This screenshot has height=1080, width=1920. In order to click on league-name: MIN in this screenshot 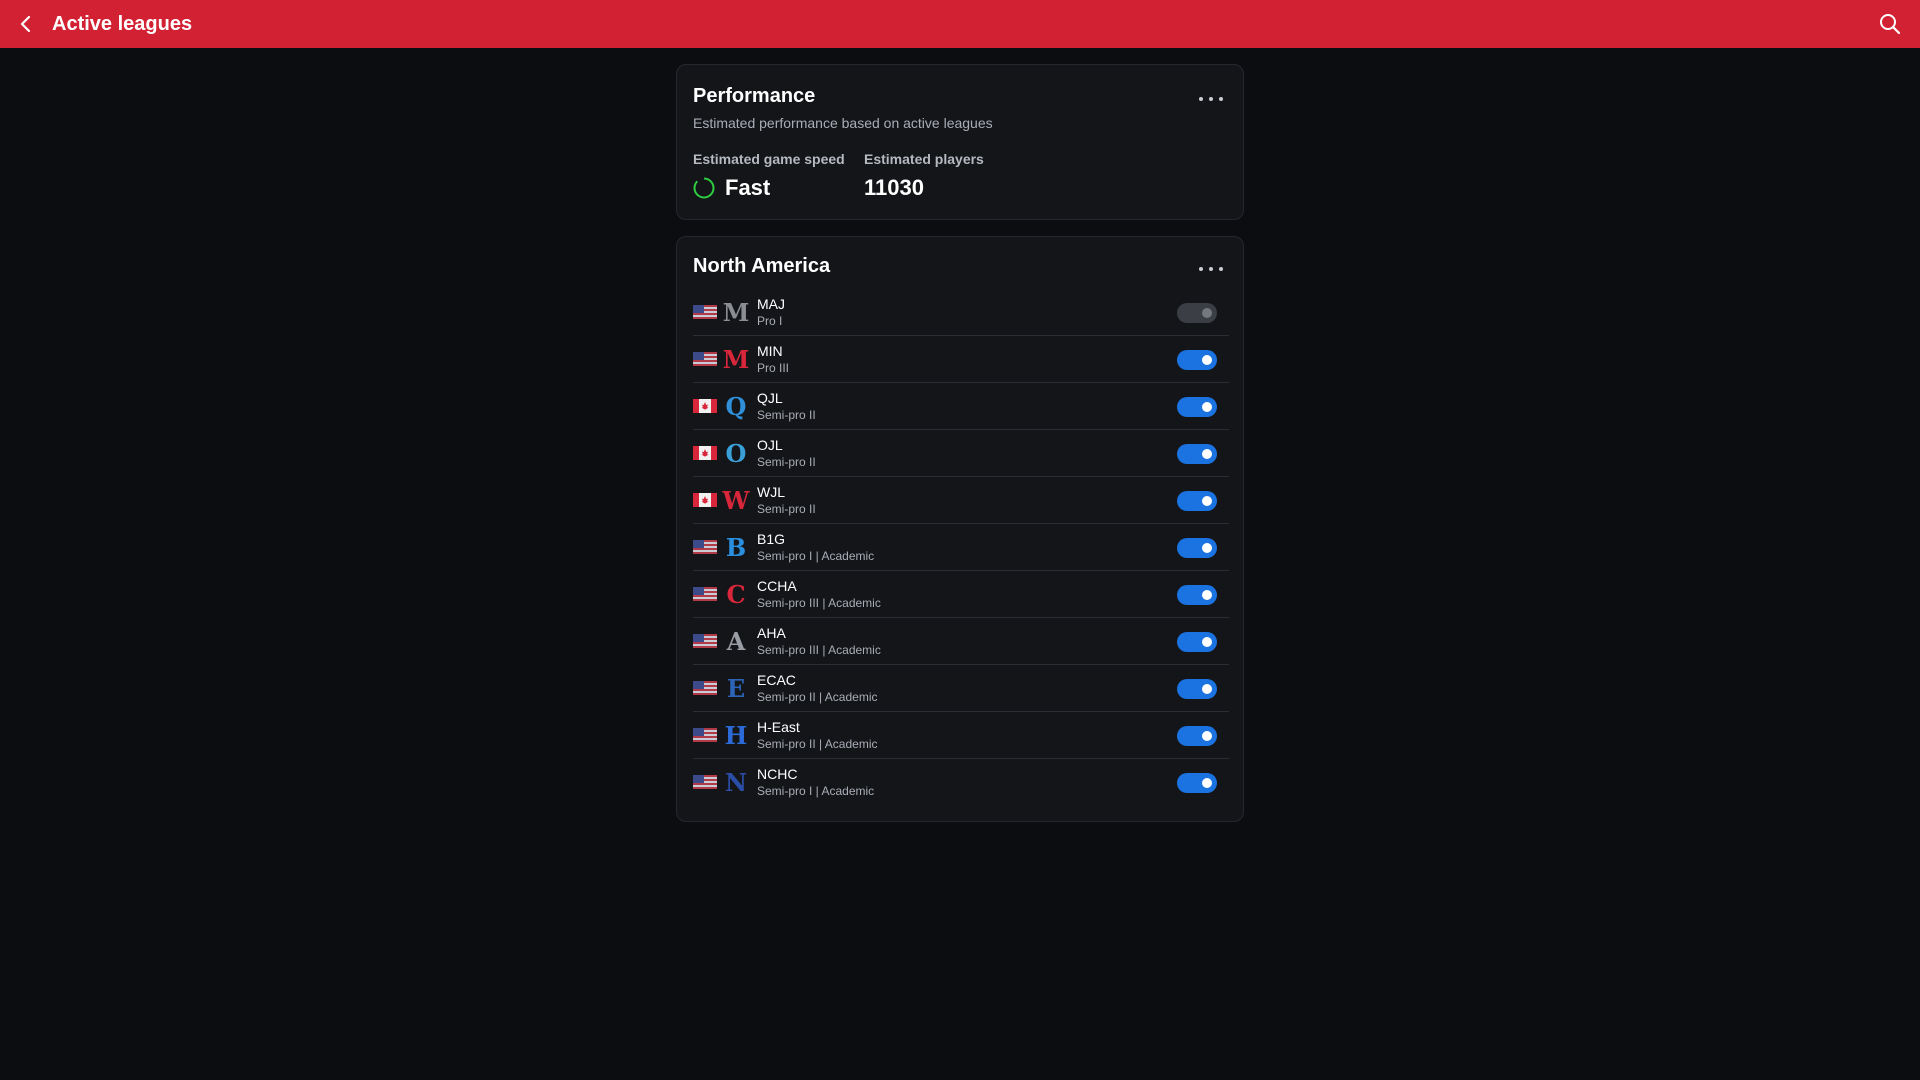, I will do `click(770, 351)`.